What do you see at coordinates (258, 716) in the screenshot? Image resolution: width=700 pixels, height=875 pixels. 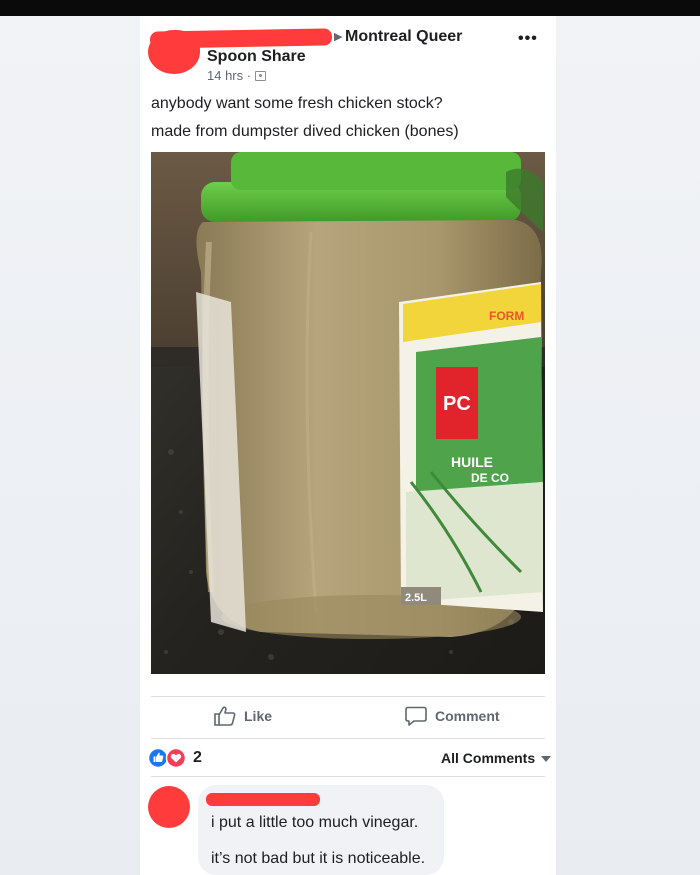 I see `like-label: Like` at bounding box center [258, 716].